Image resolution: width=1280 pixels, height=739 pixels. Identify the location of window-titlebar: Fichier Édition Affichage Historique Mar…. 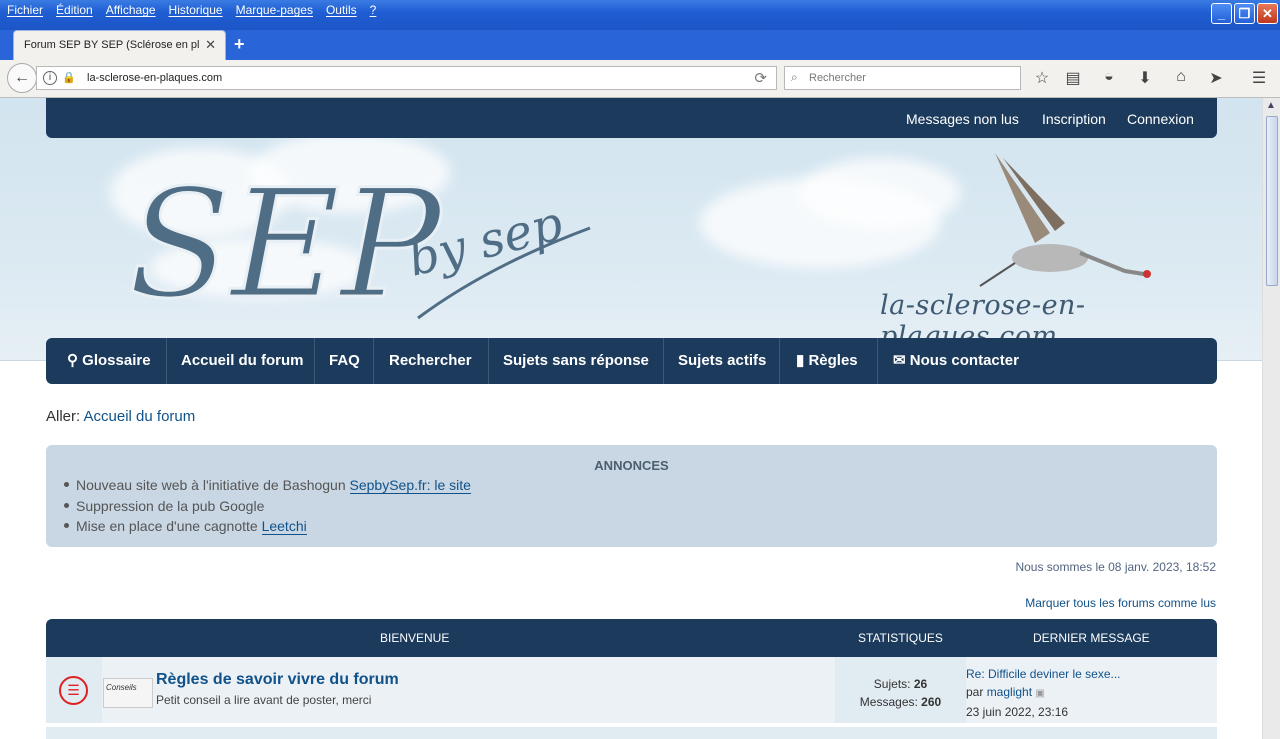
(640, 15).